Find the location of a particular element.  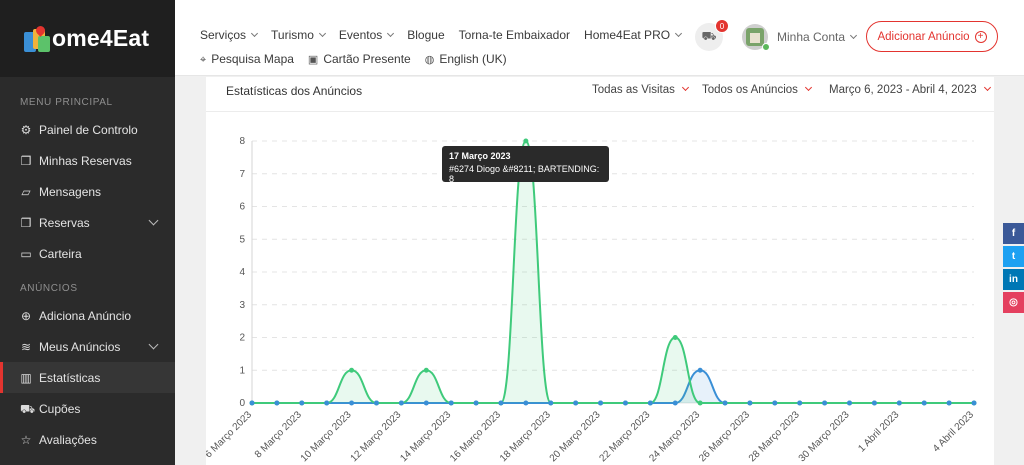

nav-gift-card-label: Cartão Presente is located at coordinates (367, 59).